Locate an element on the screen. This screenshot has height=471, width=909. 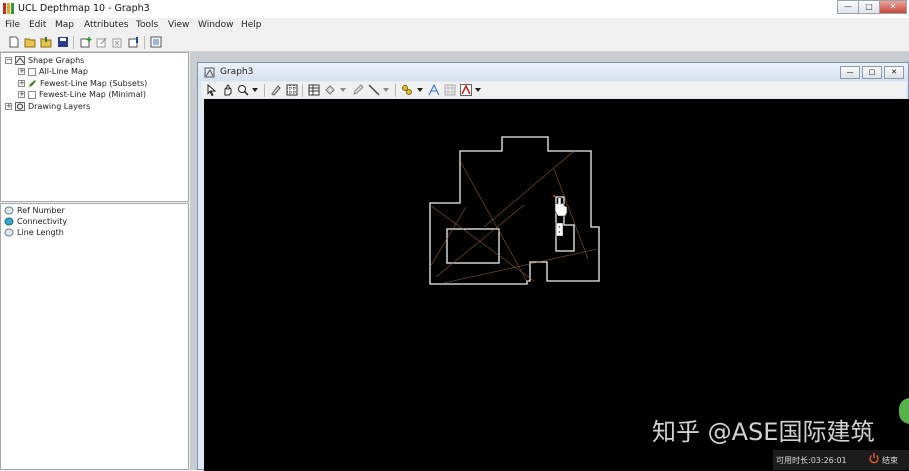
cursor-tooltip is located at coordinates (559, 229).